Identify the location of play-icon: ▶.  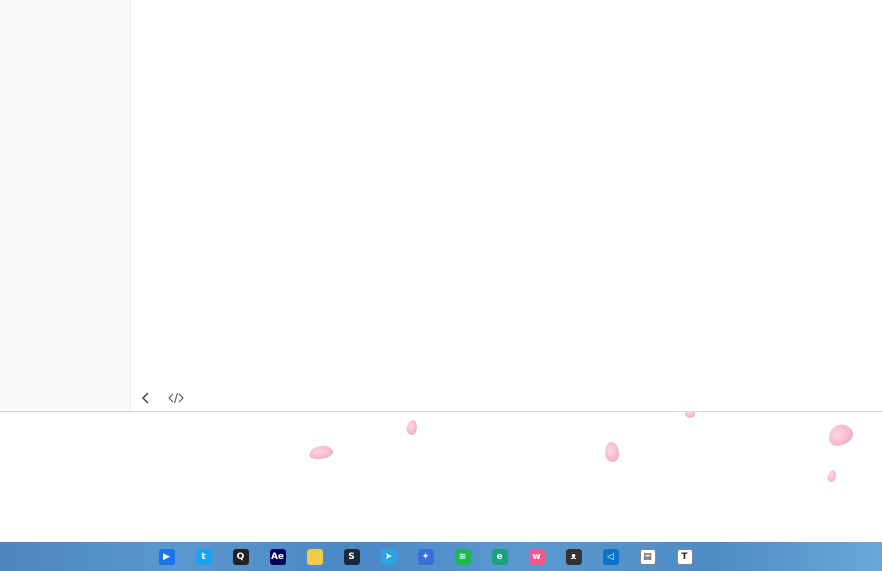
(166, 556).